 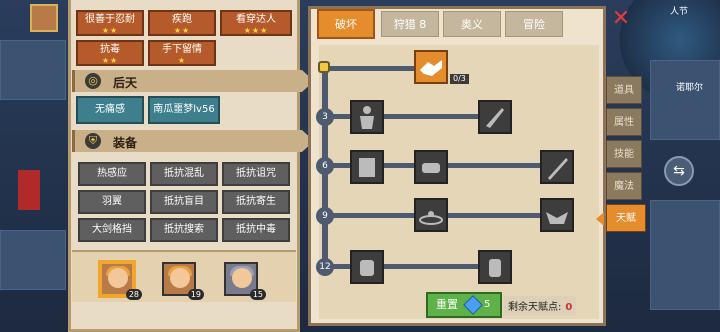 I want to click on reset-button: 重置 5, so click(x=464, y=305).